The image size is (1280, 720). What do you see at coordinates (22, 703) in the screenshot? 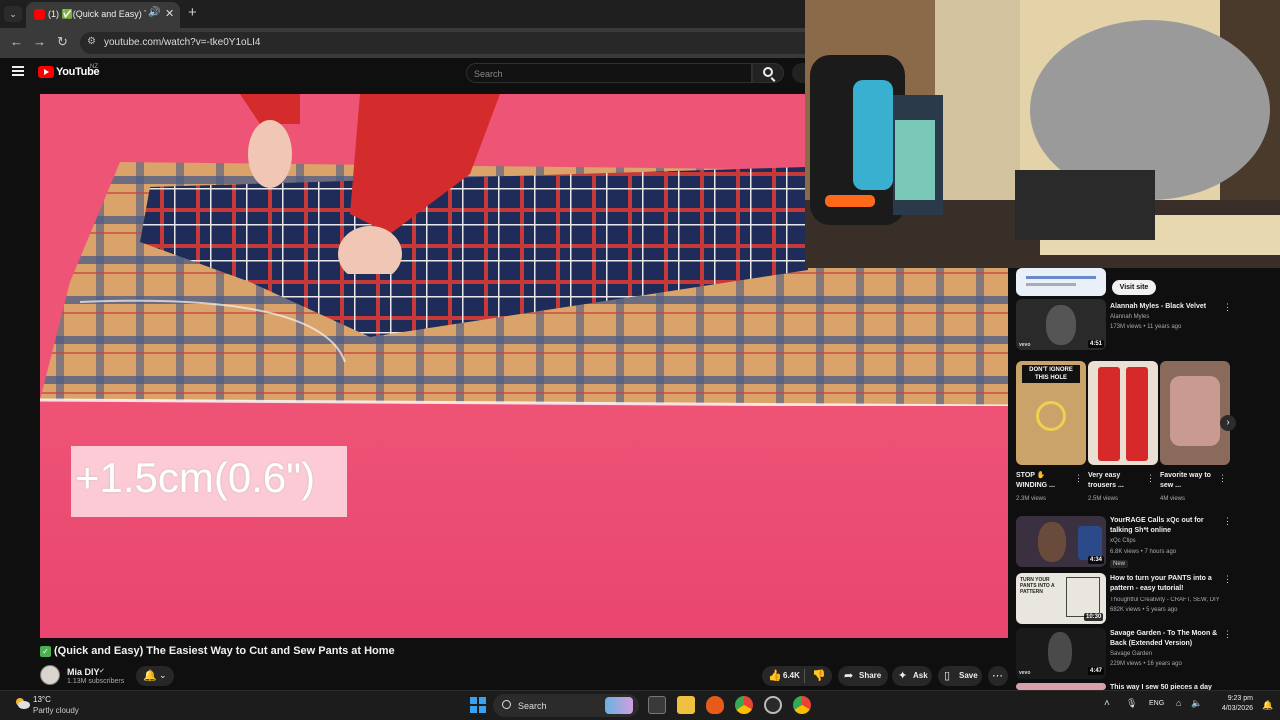
I see `partly-cloudy-icon` at bounding box center [22, 703].